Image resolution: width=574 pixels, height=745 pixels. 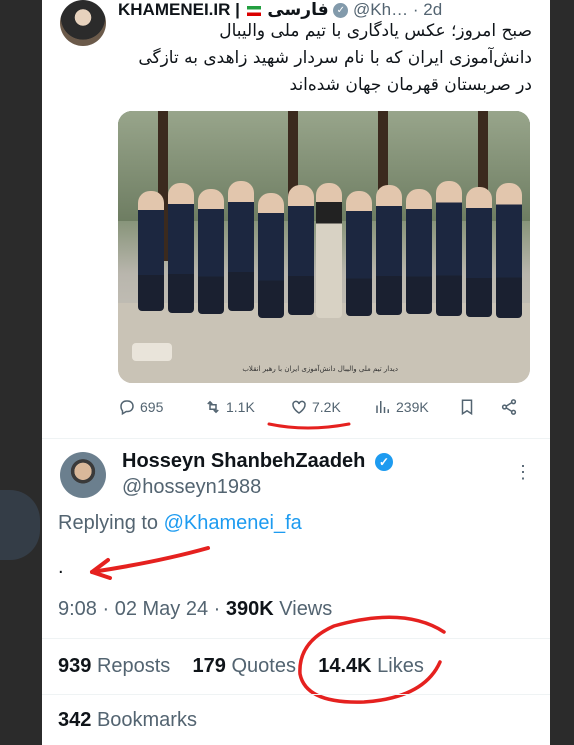 I want to click on reply-count: 695, so click(x=152, y=407).